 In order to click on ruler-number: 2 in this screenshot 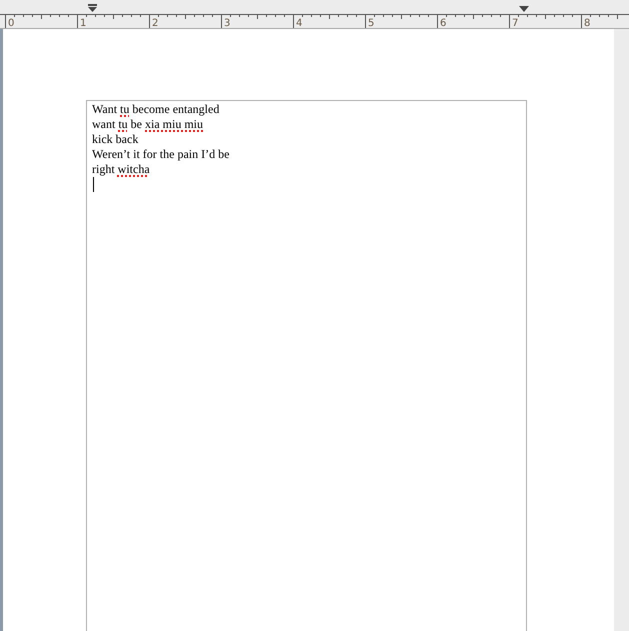, I will do `click(155, 23)`.